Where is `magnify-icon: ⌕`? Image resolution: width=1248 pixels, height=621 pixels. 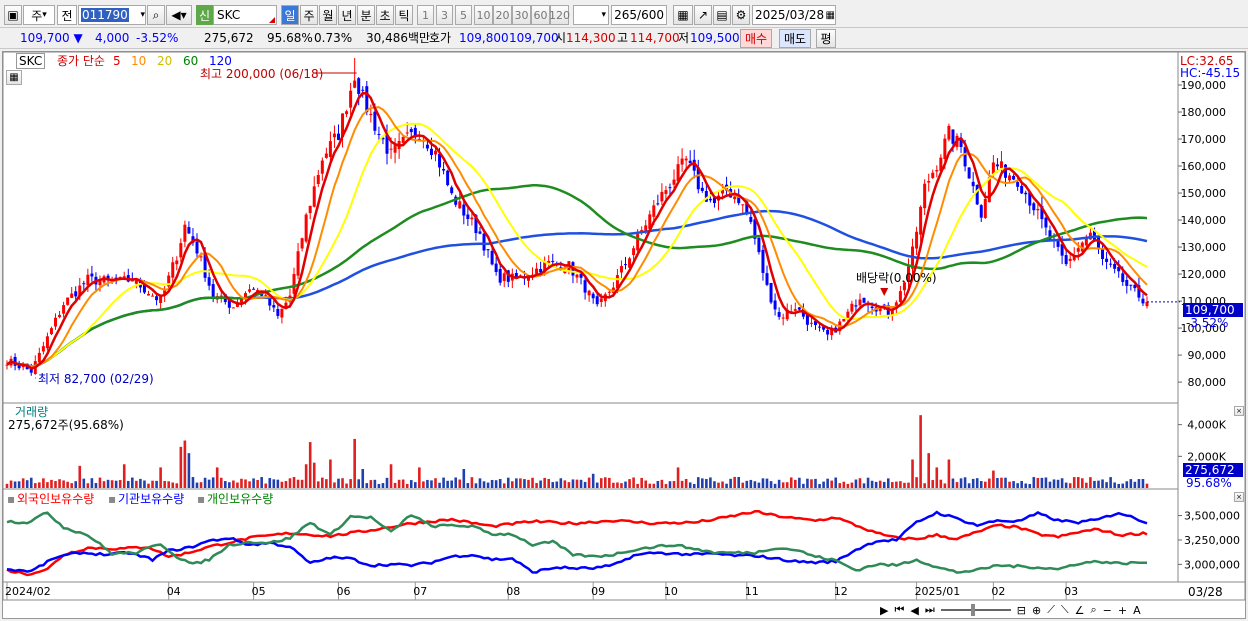 magnify-icon: ⌕ is located at coordinates (1093, 610).